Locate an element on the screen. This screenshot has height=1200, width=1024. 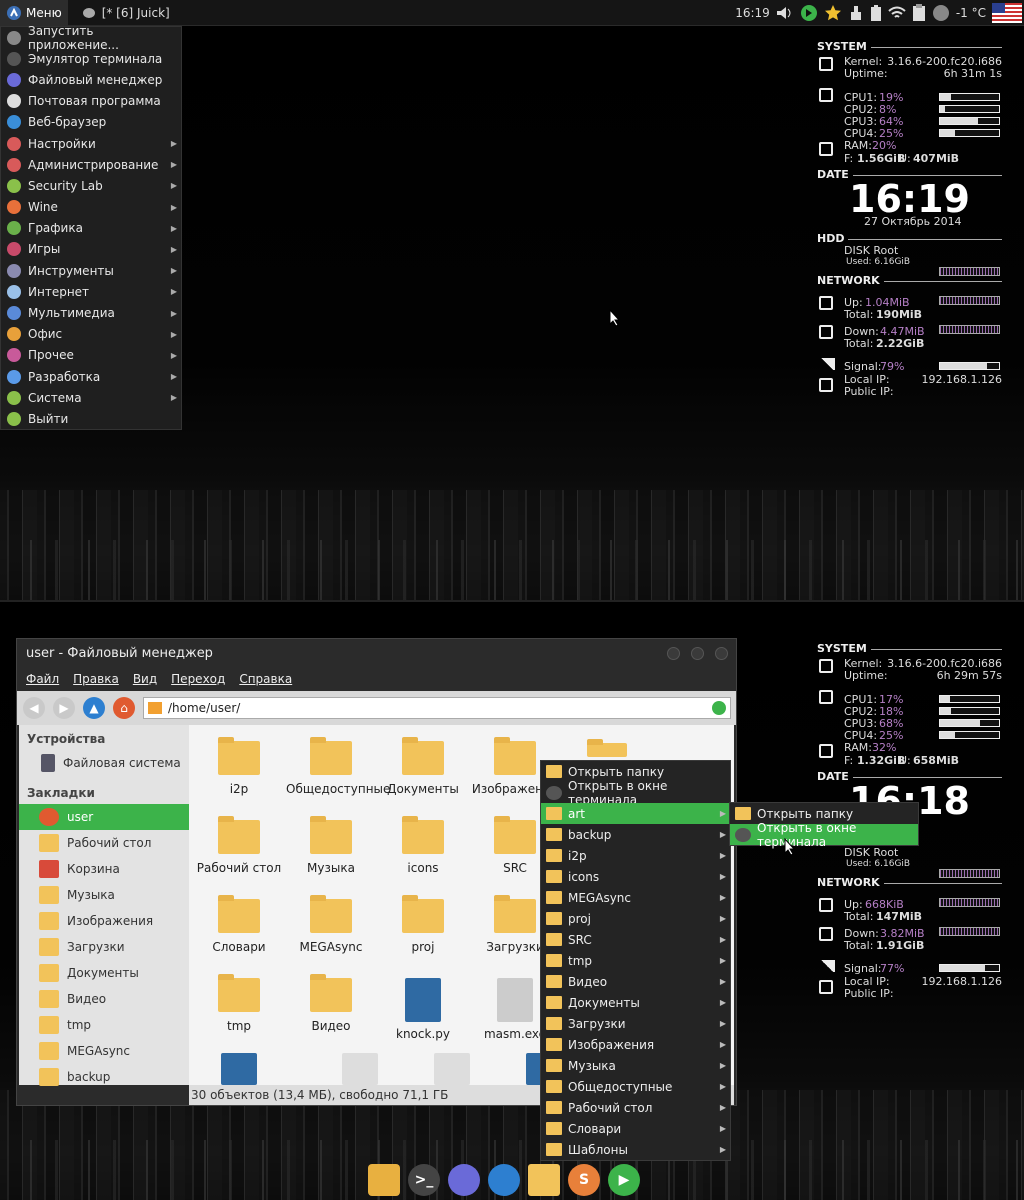
window-titlebar: user - Файловый менеджер is located at coordinates (376, 653).